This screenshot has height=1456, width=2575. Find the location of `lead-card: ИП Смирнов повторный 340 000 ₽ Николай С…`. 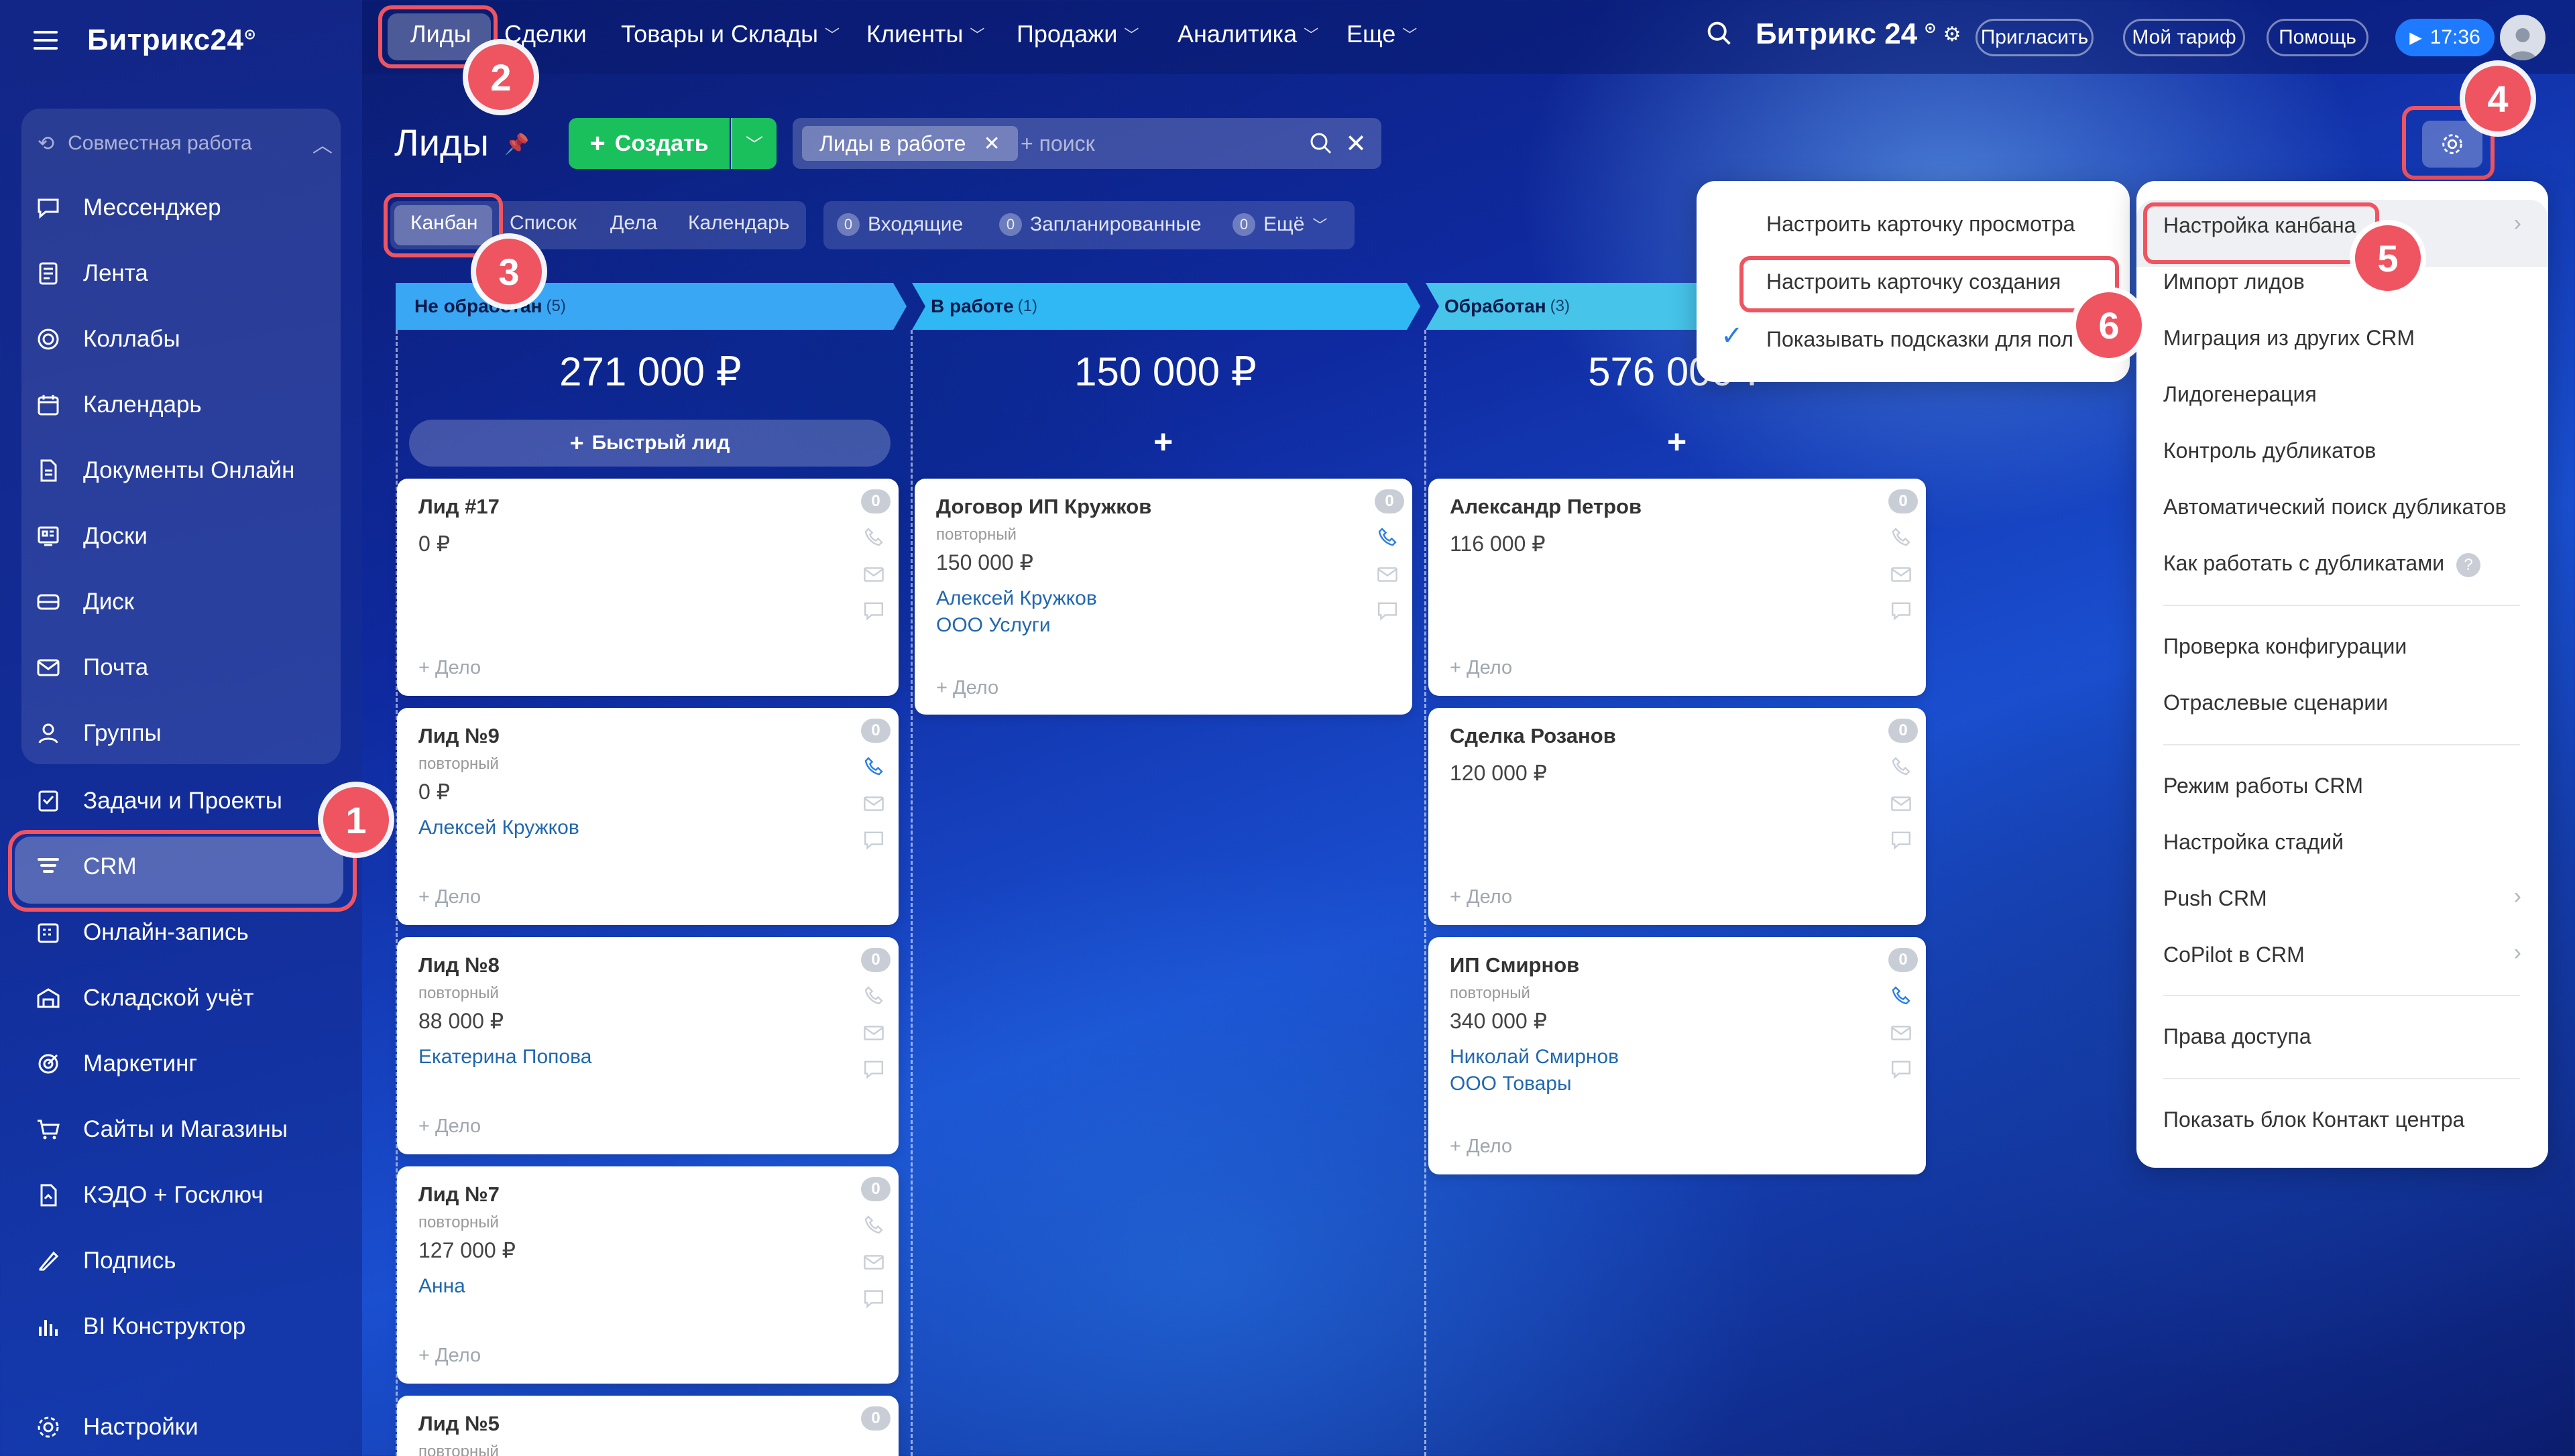

lead-card: ИП Смирнов повторный 340 000 ₽ Николай С… is located at coordinates (1677, 1055).